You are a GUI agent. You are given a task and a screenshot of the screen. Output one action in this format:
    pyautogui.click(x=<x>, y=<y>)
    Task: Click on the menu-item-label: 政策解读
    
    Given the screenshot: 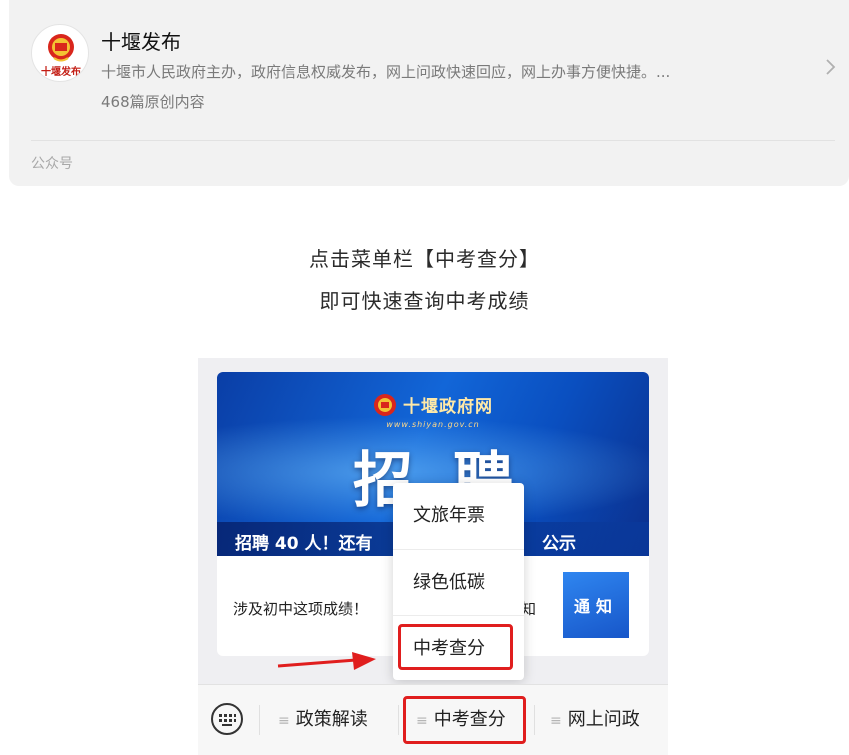 What is the action you would take?
    pyautogui.click(x=331, y=719)
    